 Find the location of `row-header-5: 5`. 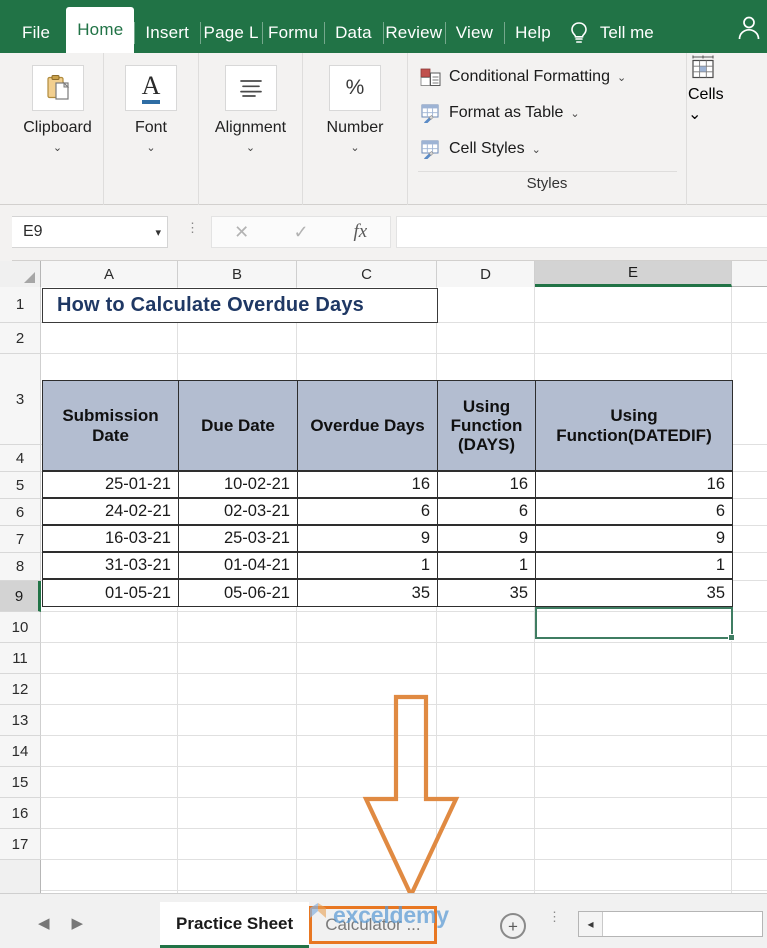

row-header-5: 5 is located at coordinates (20, 485).